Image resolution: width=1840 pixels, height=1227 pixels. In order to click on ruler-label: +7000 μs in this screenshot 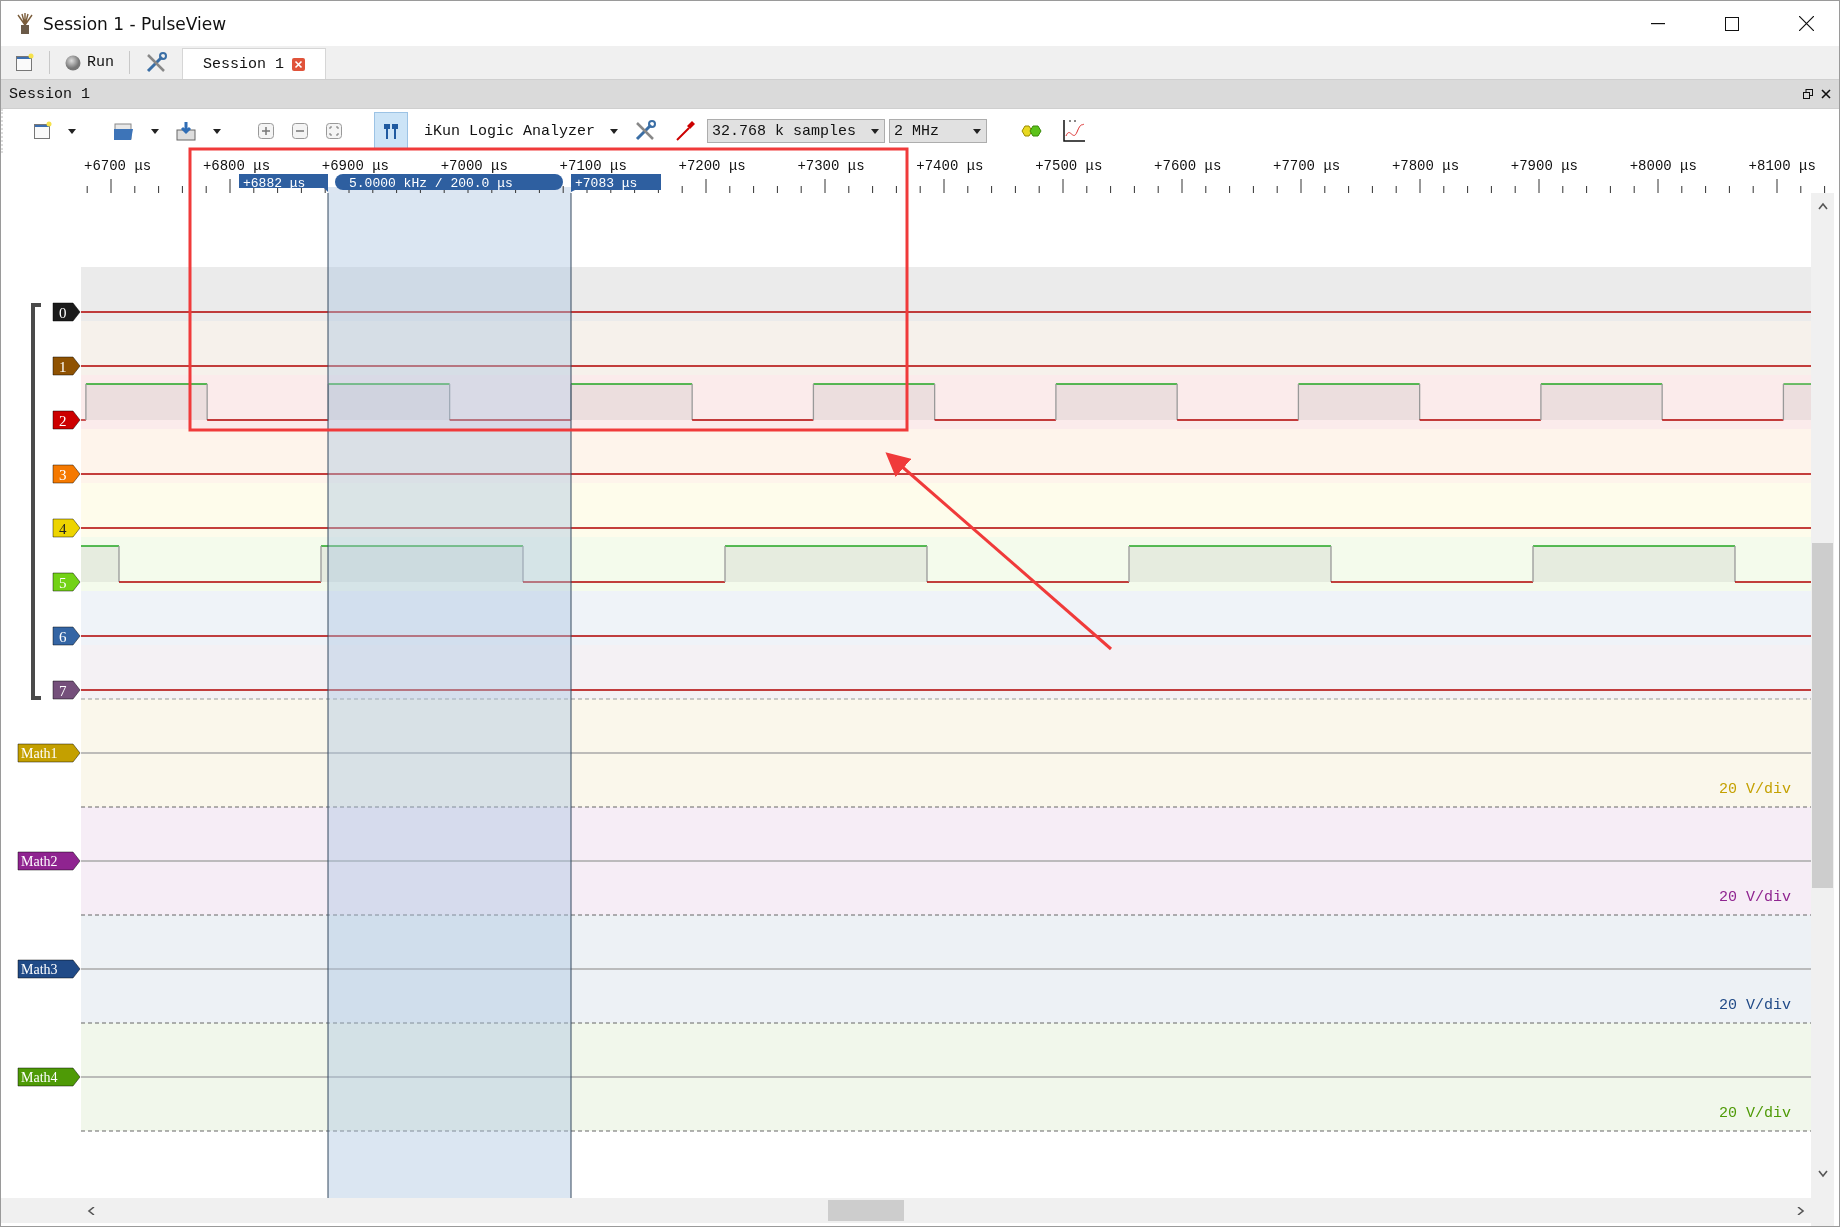, I will do `click(474, 166)`.